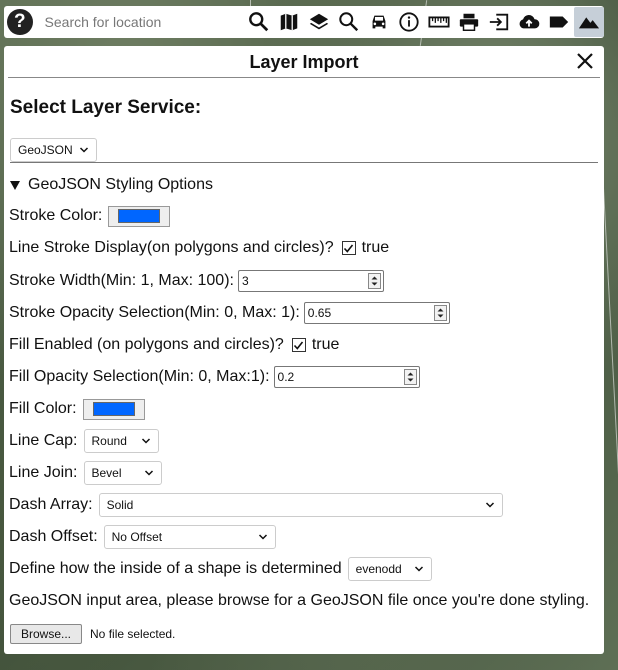 The height and width of the screenshot is (670, 618). Describe the element at coordinates (120, 184) in the screenshot. I see `styling-options-summary: GeoJSON Styling Options` at that location.